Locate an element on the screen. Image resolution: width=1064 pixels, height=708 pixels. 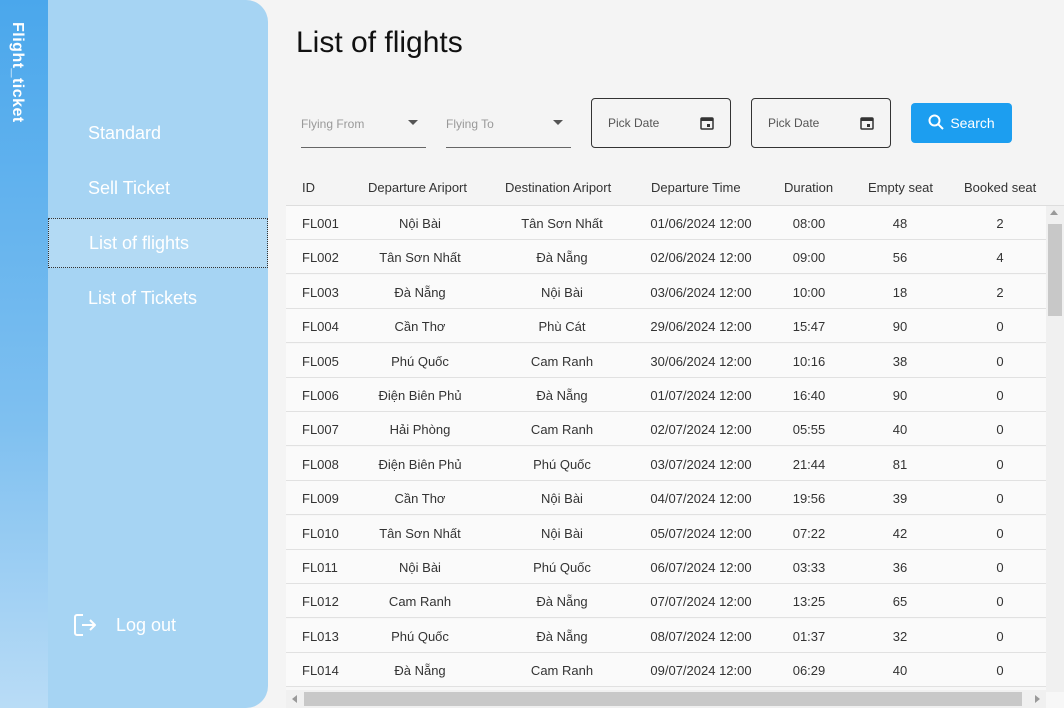
cell-id: FL014 is located at coordinates (320, 671).